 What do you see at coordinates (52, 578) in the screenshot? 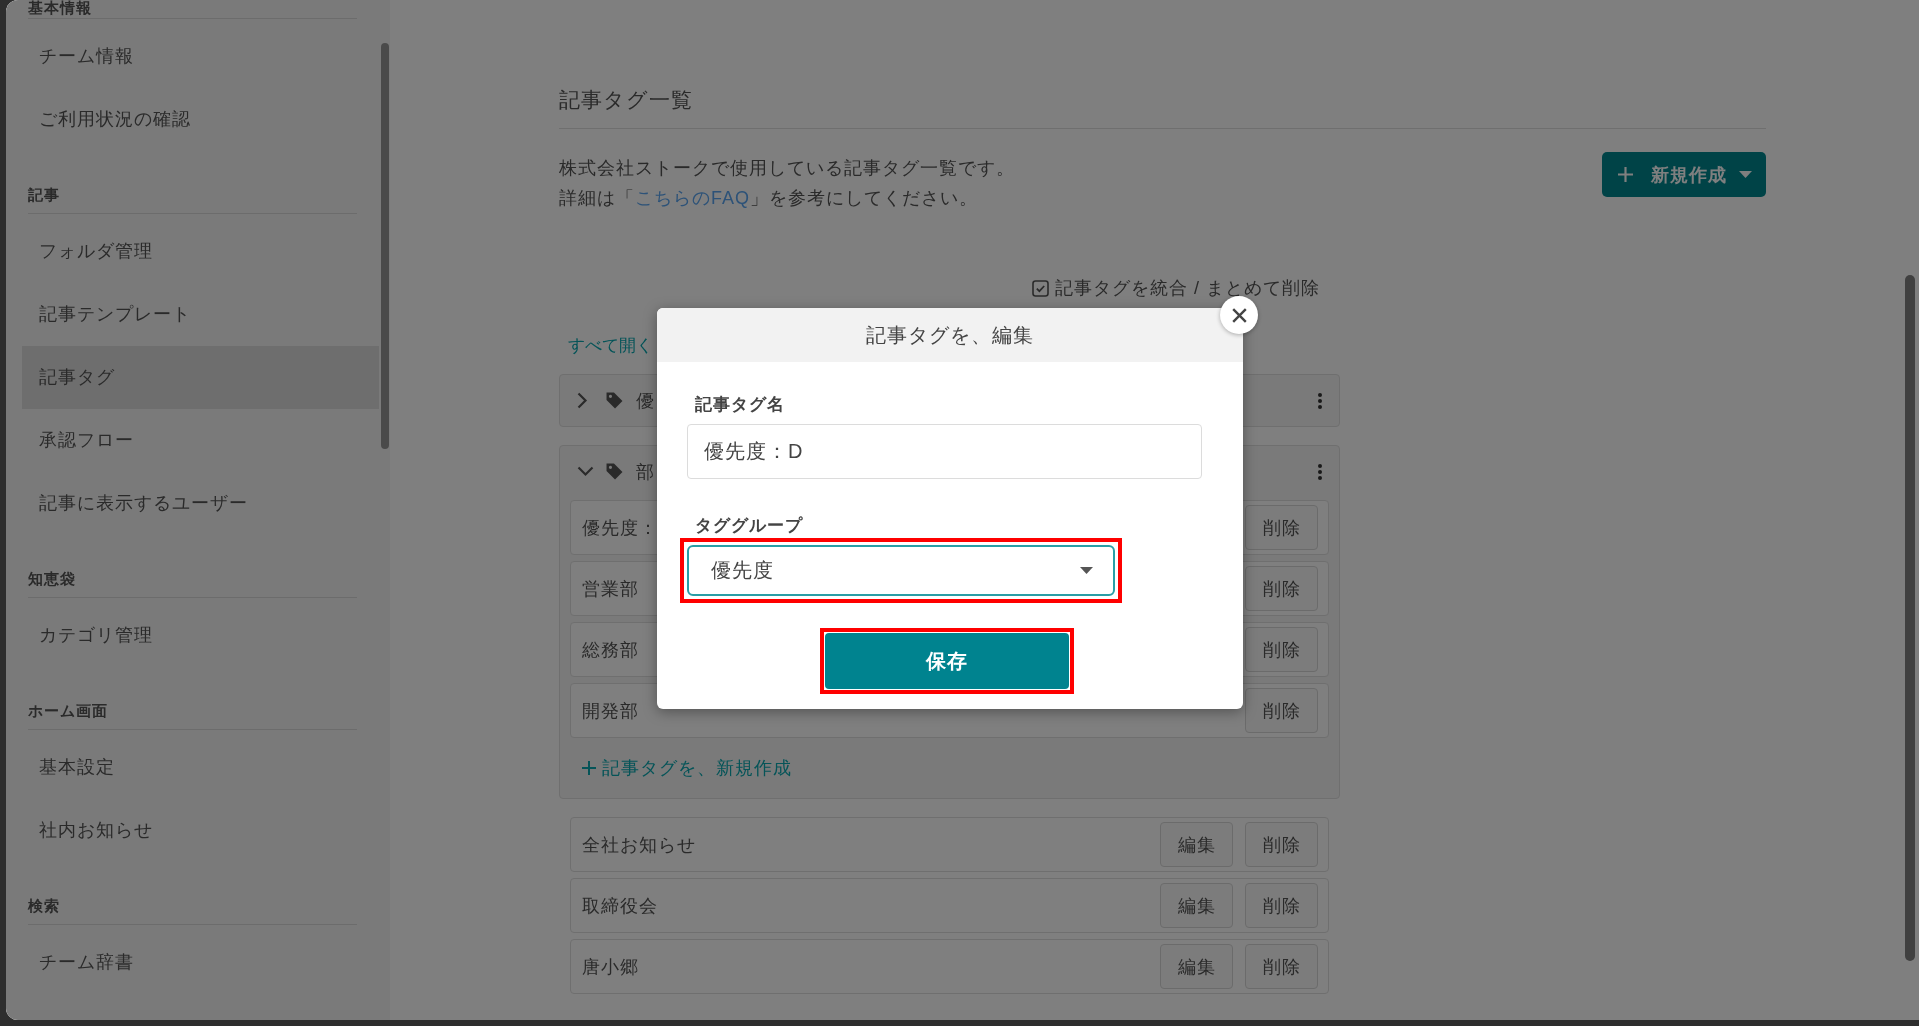
I see `section-heading: 知恵袋` at bounding box center [52, 578].